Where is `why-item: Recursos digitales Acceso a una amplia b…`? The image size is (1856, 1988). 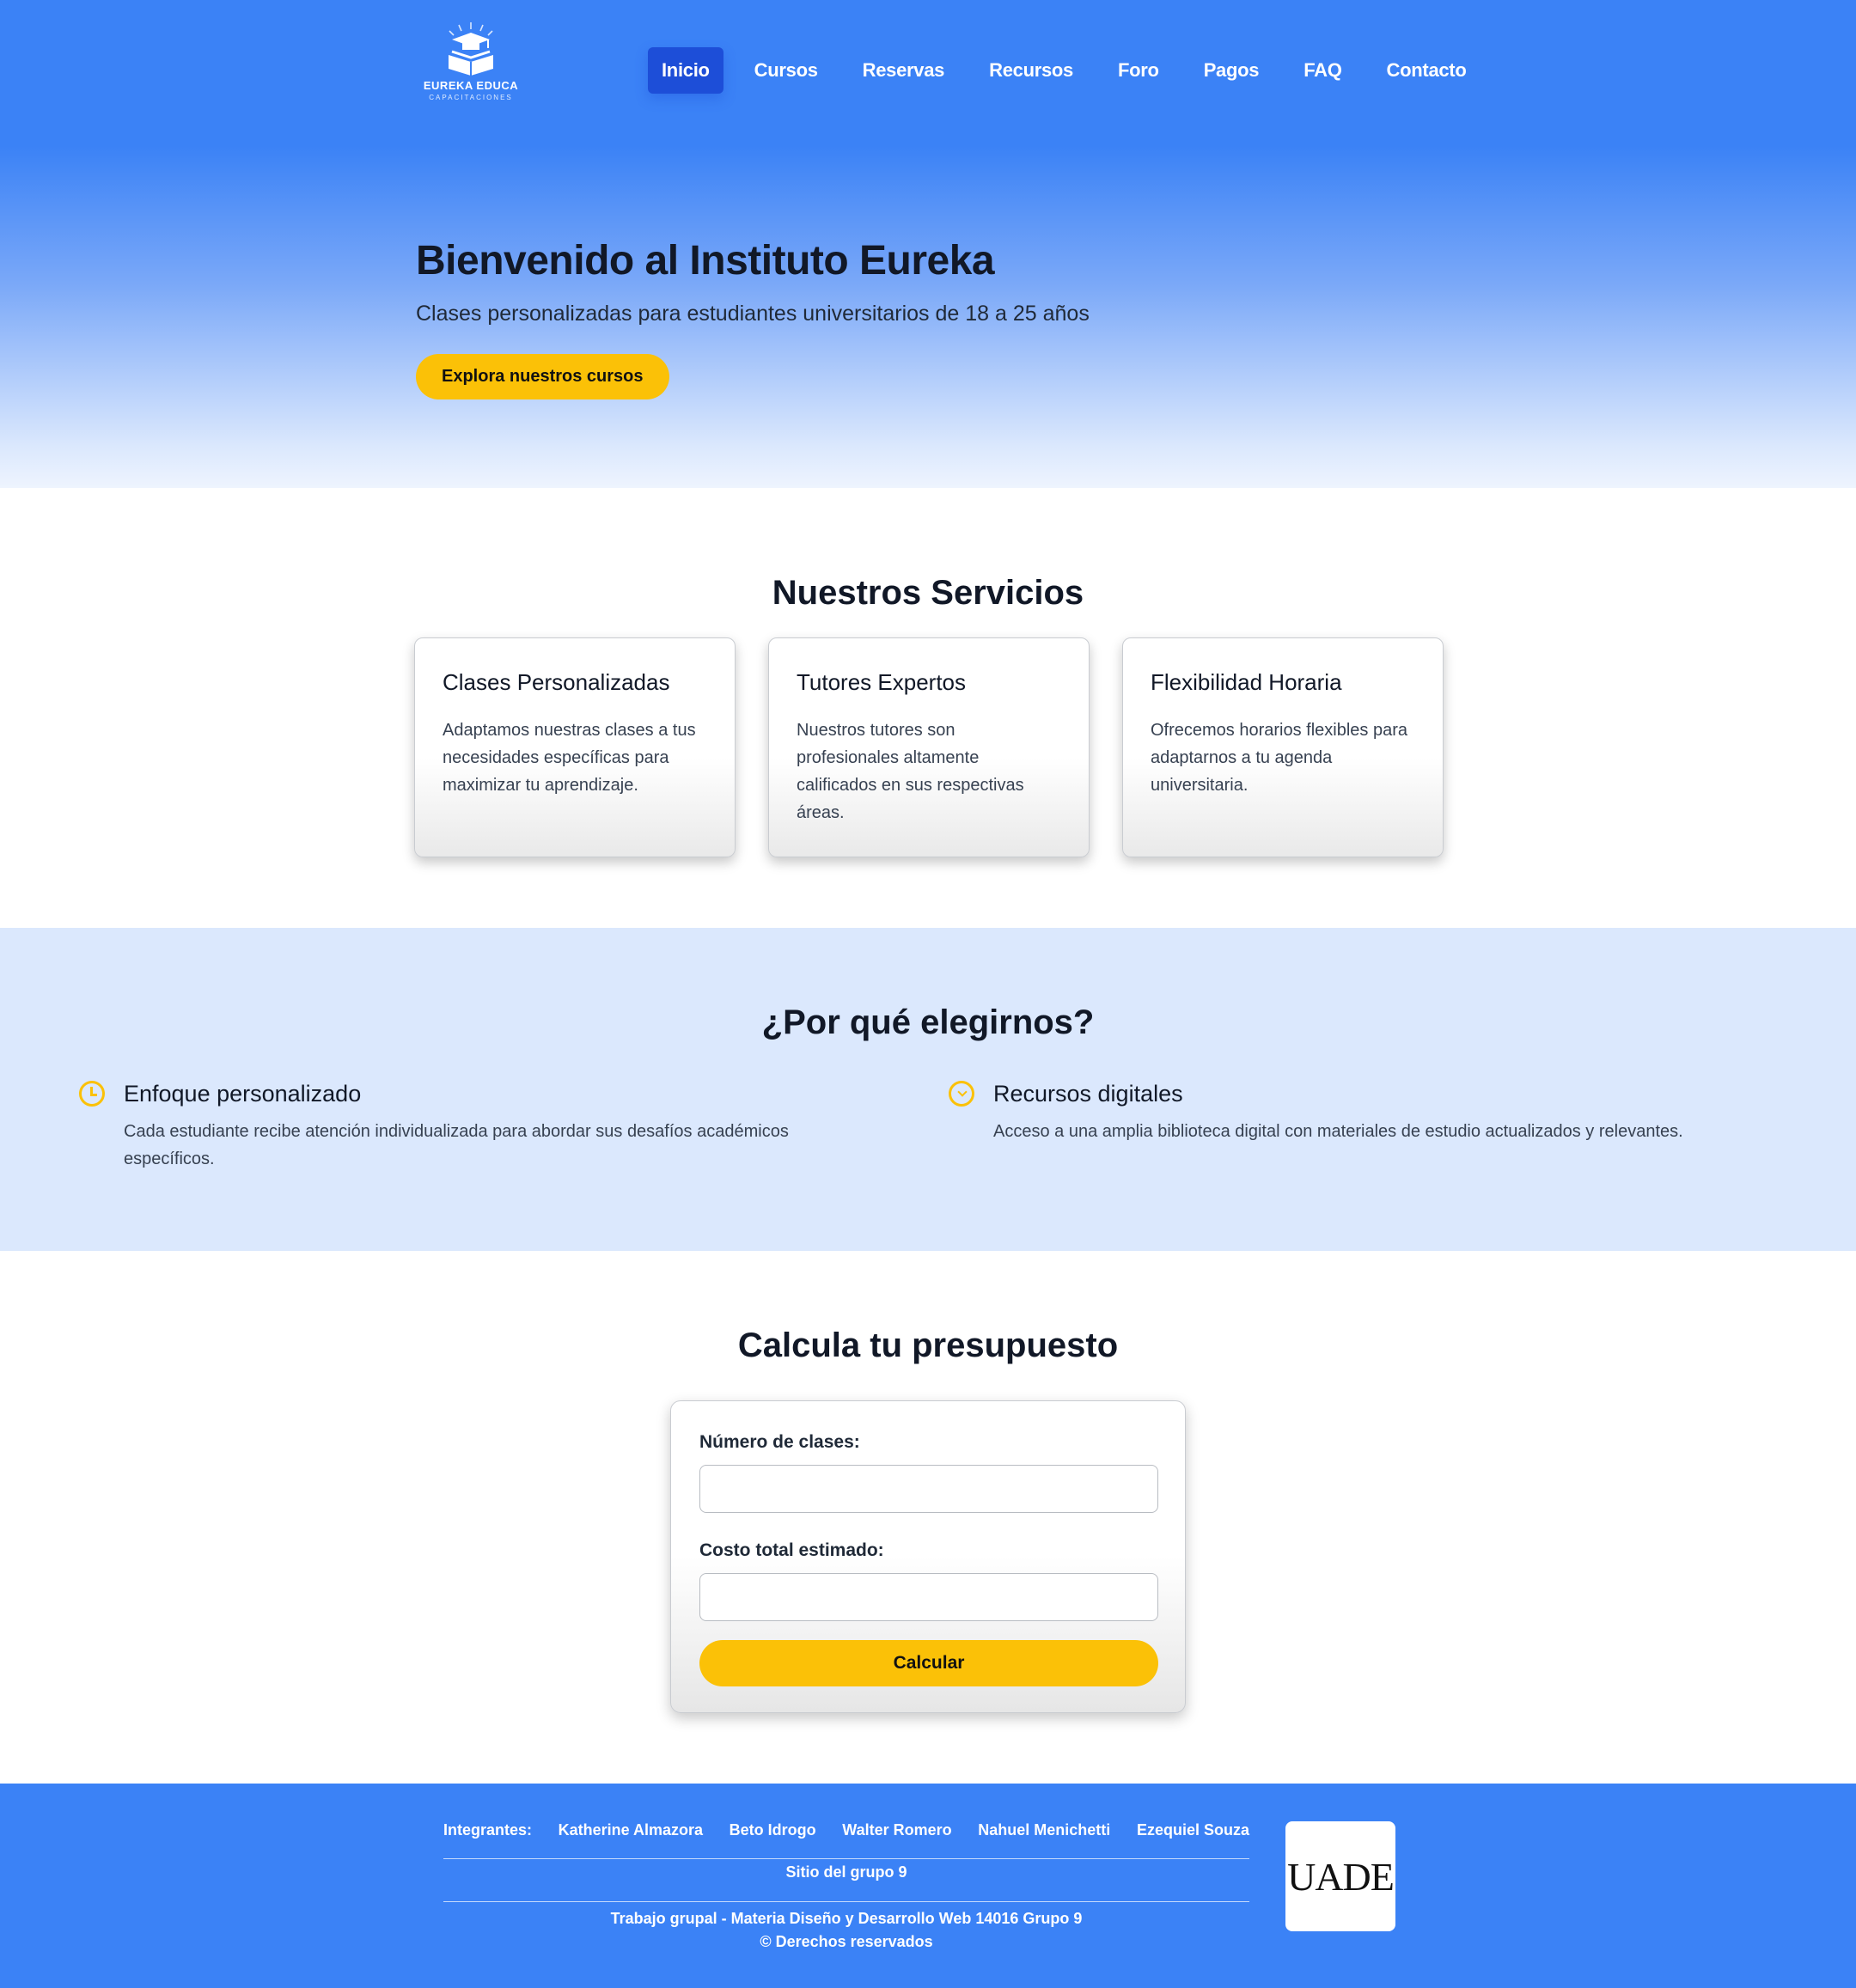 why-item: Recursos digitales Acceso a una amplia b… is located at coordinates (1378, 1113).